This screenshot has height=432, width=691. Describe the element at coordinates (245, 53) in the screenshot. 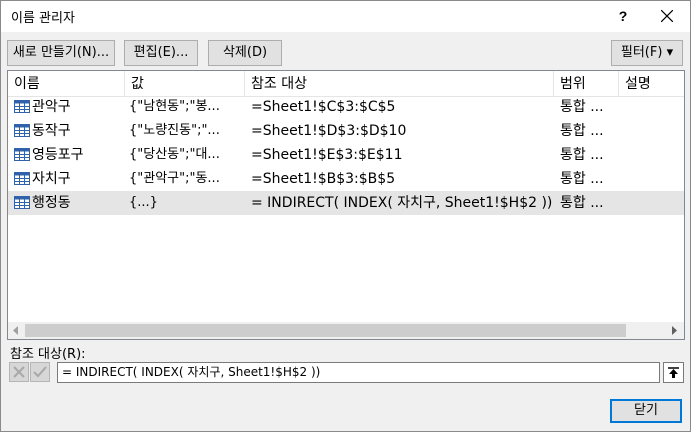

I see `delete-name-button: 삭제(D)` at that location.